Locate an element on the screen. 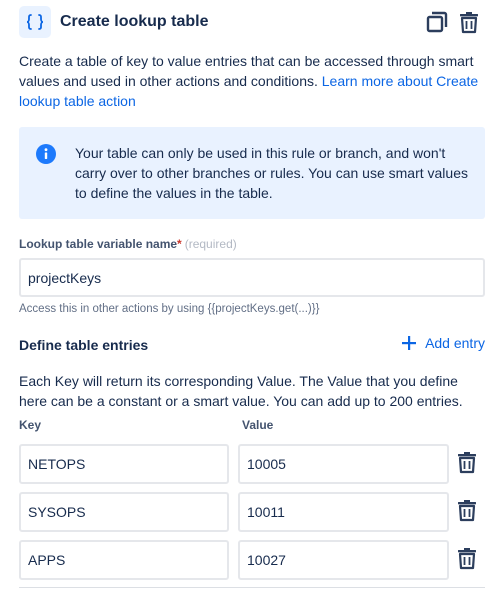  duplicate-icon is located at coordinates (437, 22).